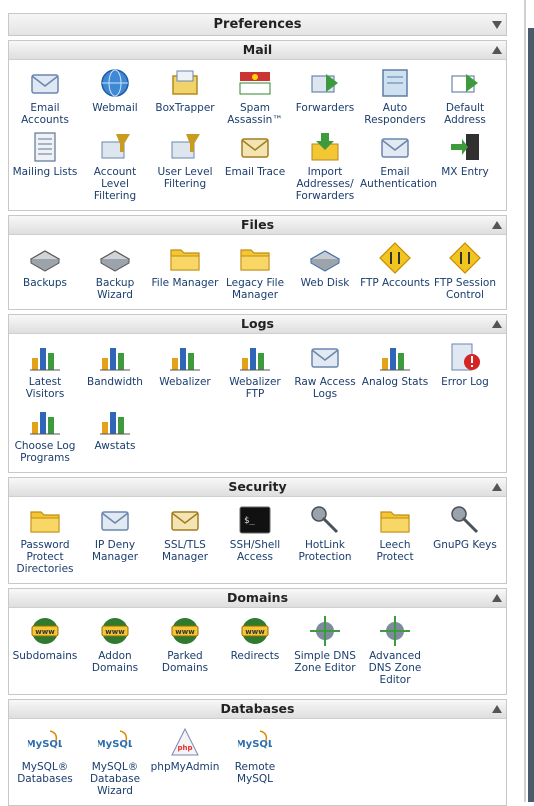 This screenshot has height=806, width=534. I want to click on web-disk-icon, so click(325, 261).